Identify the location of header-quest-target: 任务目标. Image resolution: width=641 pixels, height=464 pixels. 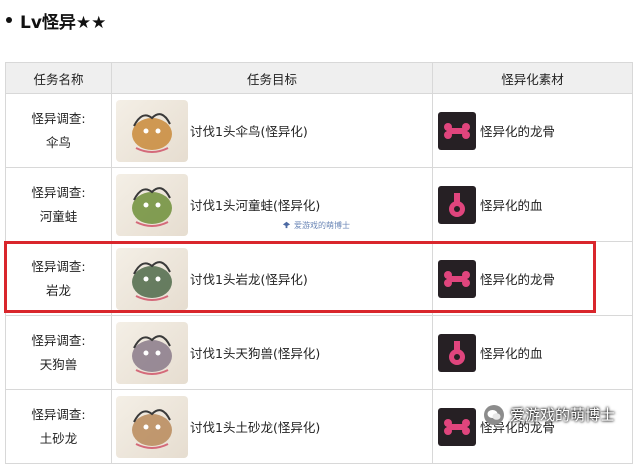
(272, 78).